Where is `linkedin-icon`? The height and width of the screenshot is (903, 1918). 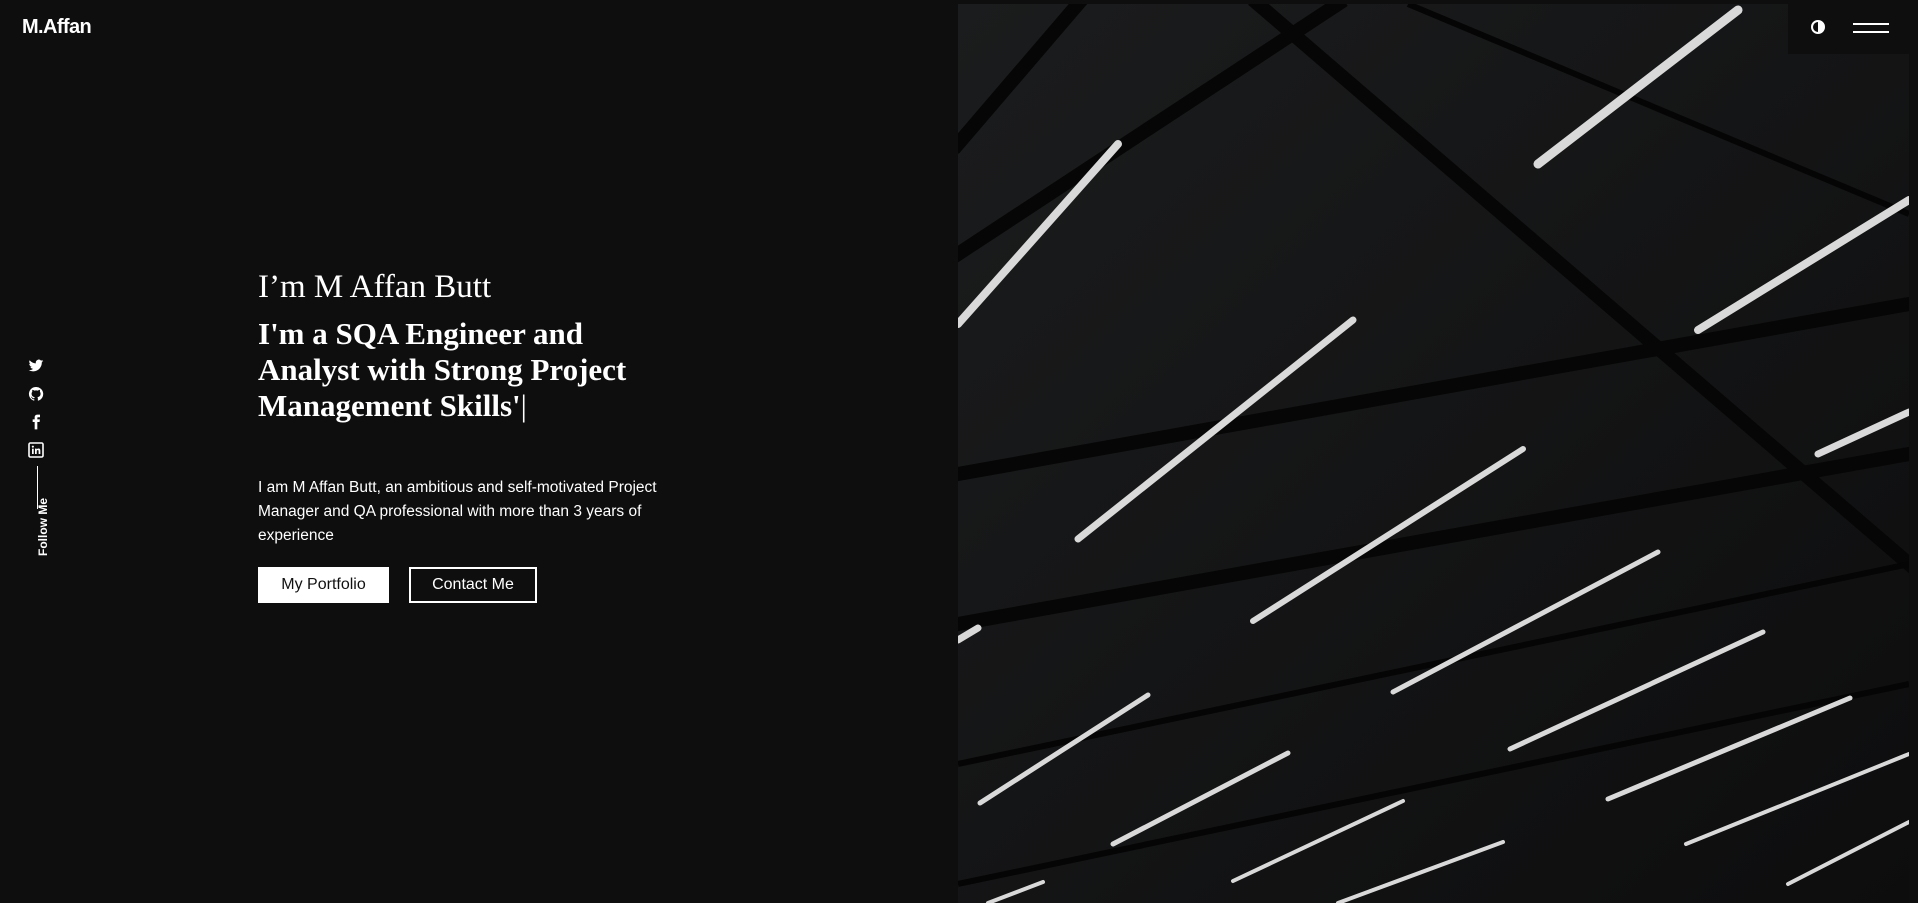 linkedin-icon is located at coordinates (36, 450).